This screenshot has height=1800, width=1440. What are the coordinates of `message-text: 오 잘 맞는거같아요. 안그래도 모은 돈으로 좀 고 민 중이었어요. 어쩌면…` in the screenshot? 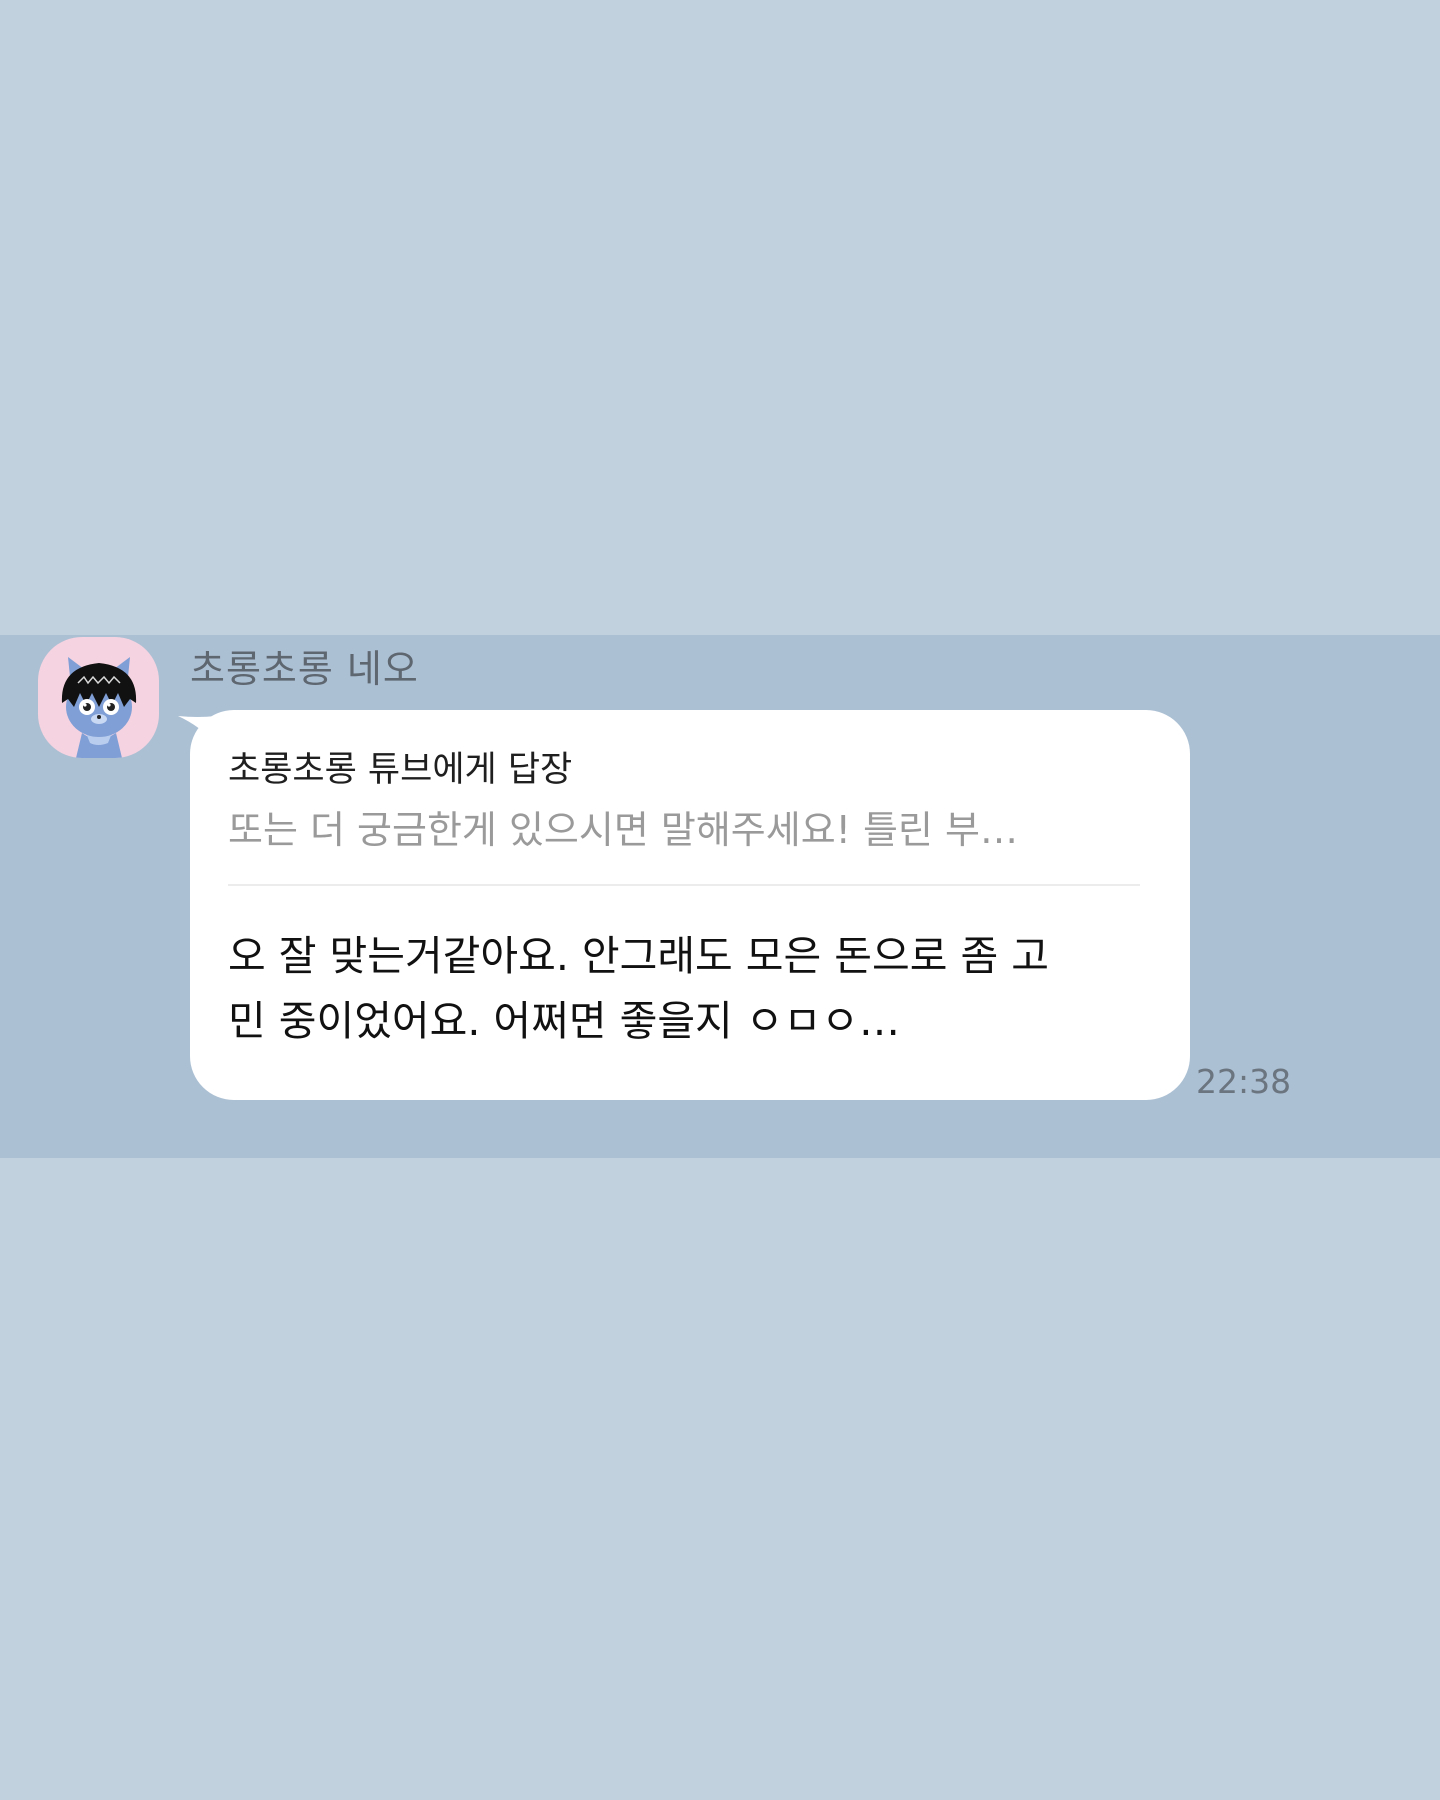 It's located at (638, 988).